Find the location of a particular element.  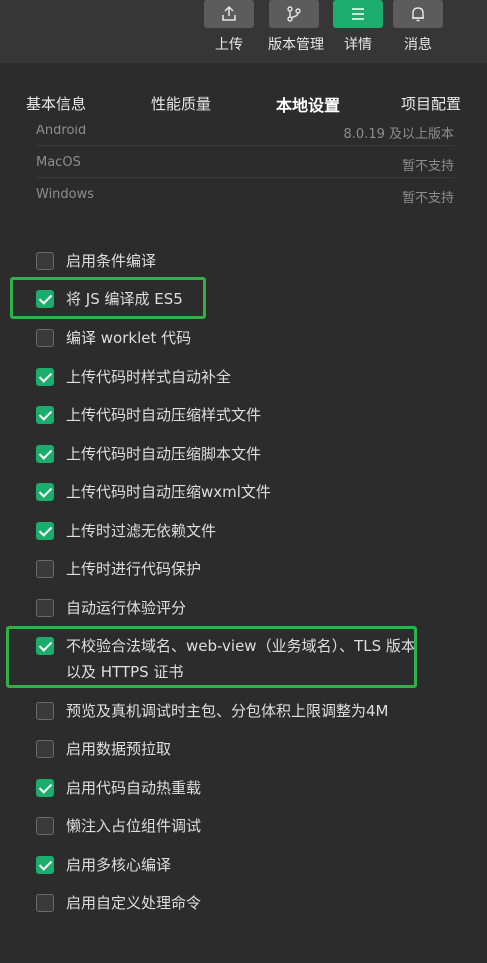

messages-button-box is located at coordinates (418, 14).